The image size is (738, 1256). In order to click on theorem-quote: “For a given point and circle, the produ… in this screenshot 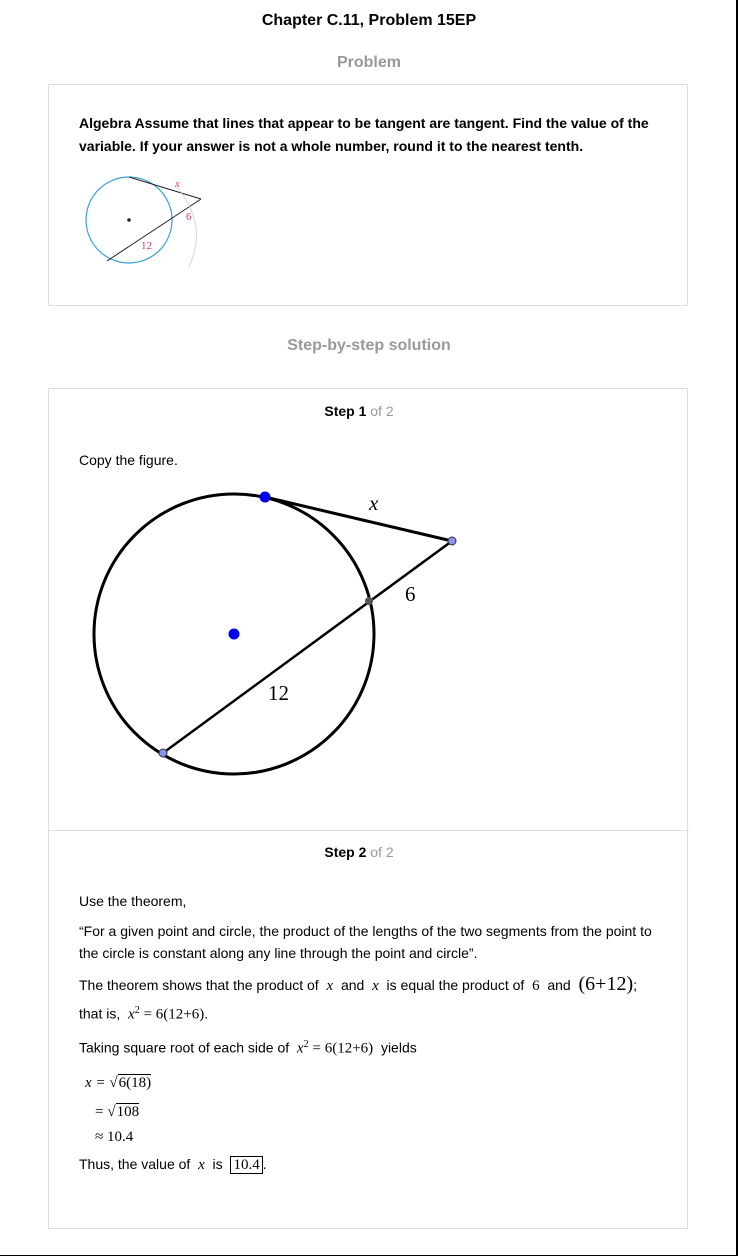, I will do `click(365, 942)`.